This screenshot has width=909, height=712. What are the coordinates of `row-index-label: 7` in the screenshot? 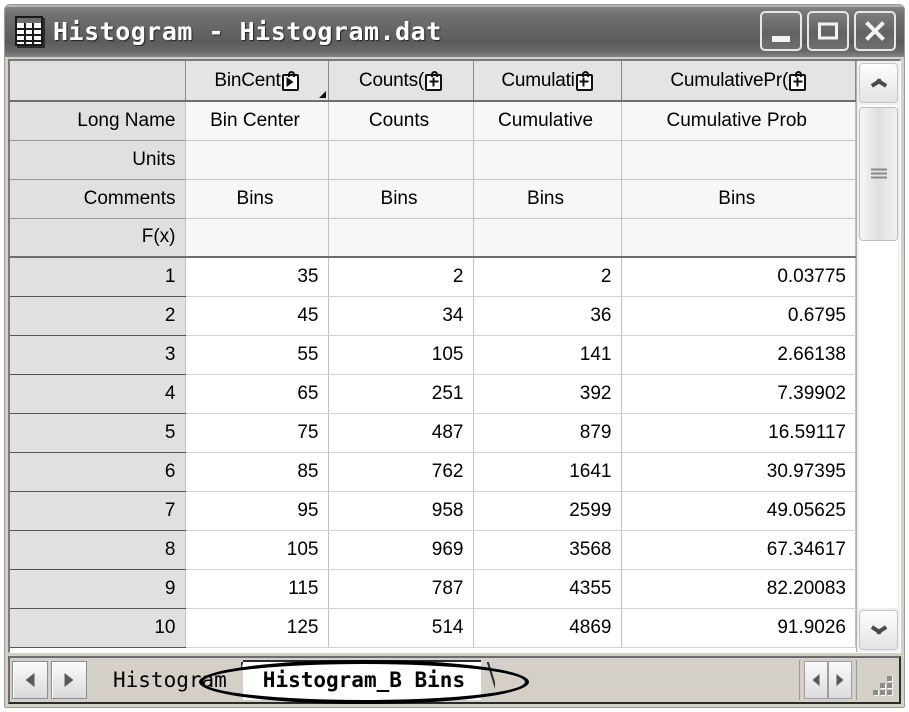 It's located at (98, 511).